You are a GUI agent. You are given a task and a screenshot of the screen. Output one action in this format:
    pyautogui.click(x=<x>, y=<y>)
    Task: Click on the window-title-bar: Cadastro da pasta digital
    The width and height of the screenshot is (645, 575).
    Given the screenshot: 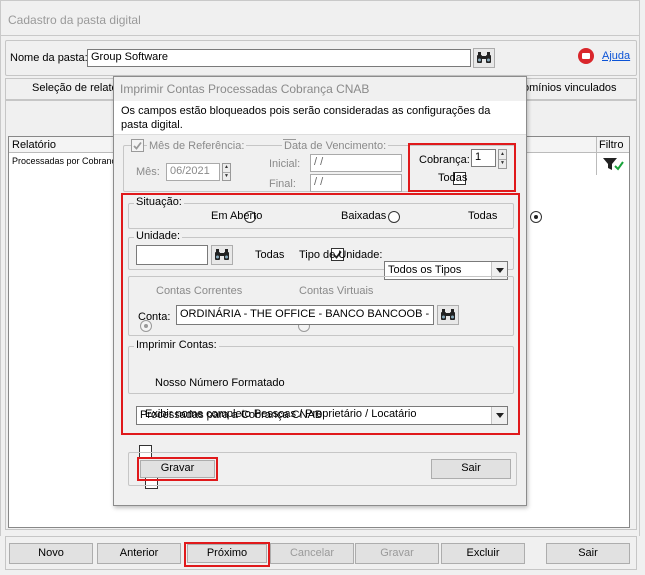 What is the action you would take?
    pyautogui.click(x=320, y=18)
    